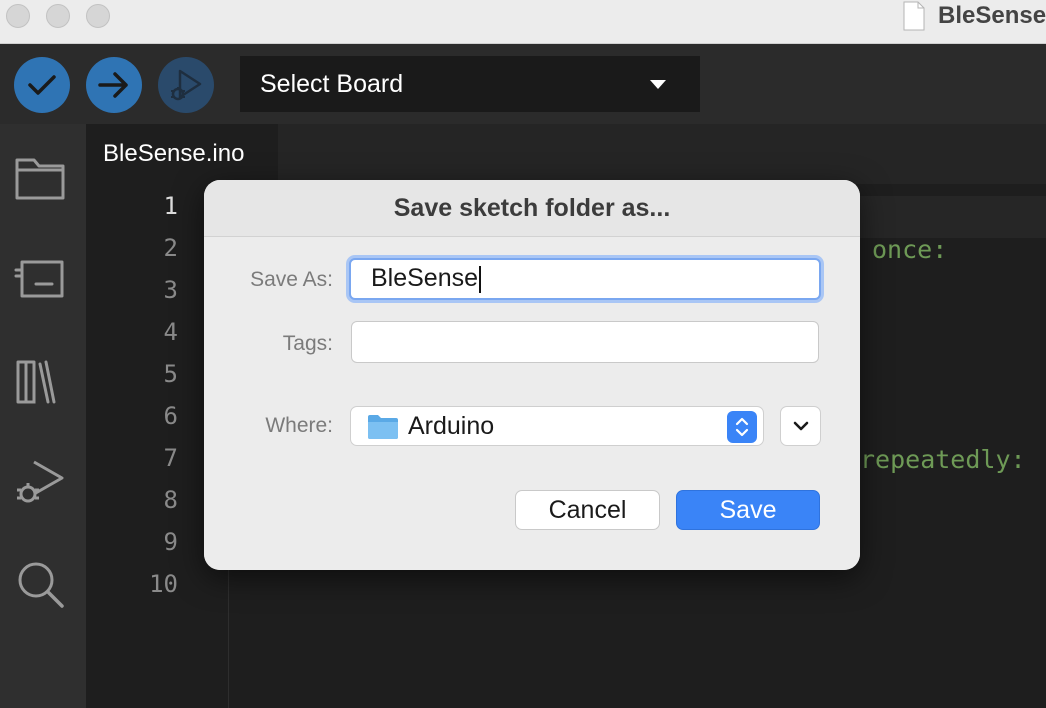 This screenshot has width=1046, height=708. What do you see at coordinates (58, 16) in the screenshot?
I see `minimize-window-button` at bounding box center [58, 16].